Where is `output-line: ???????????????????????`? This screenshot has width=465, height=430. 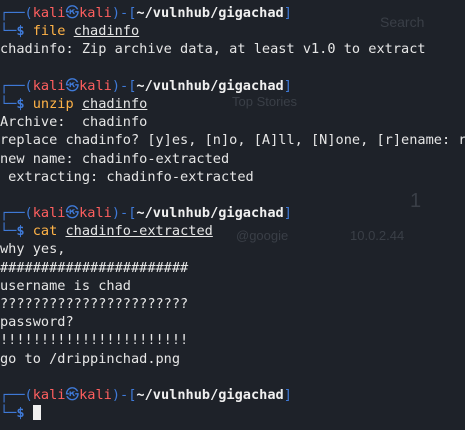 output-line: ??????????????????????? is located at coordinates (94, 304).